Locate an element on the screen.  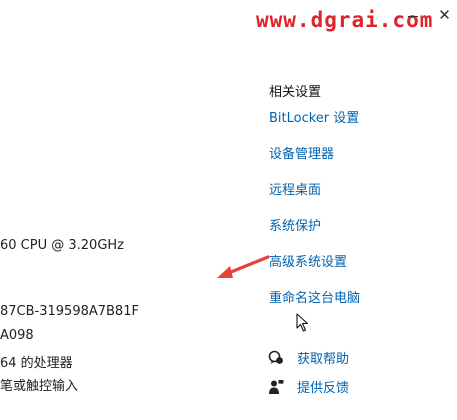
get-help-row: 获取帮助 is located at coordinates (308, 357).